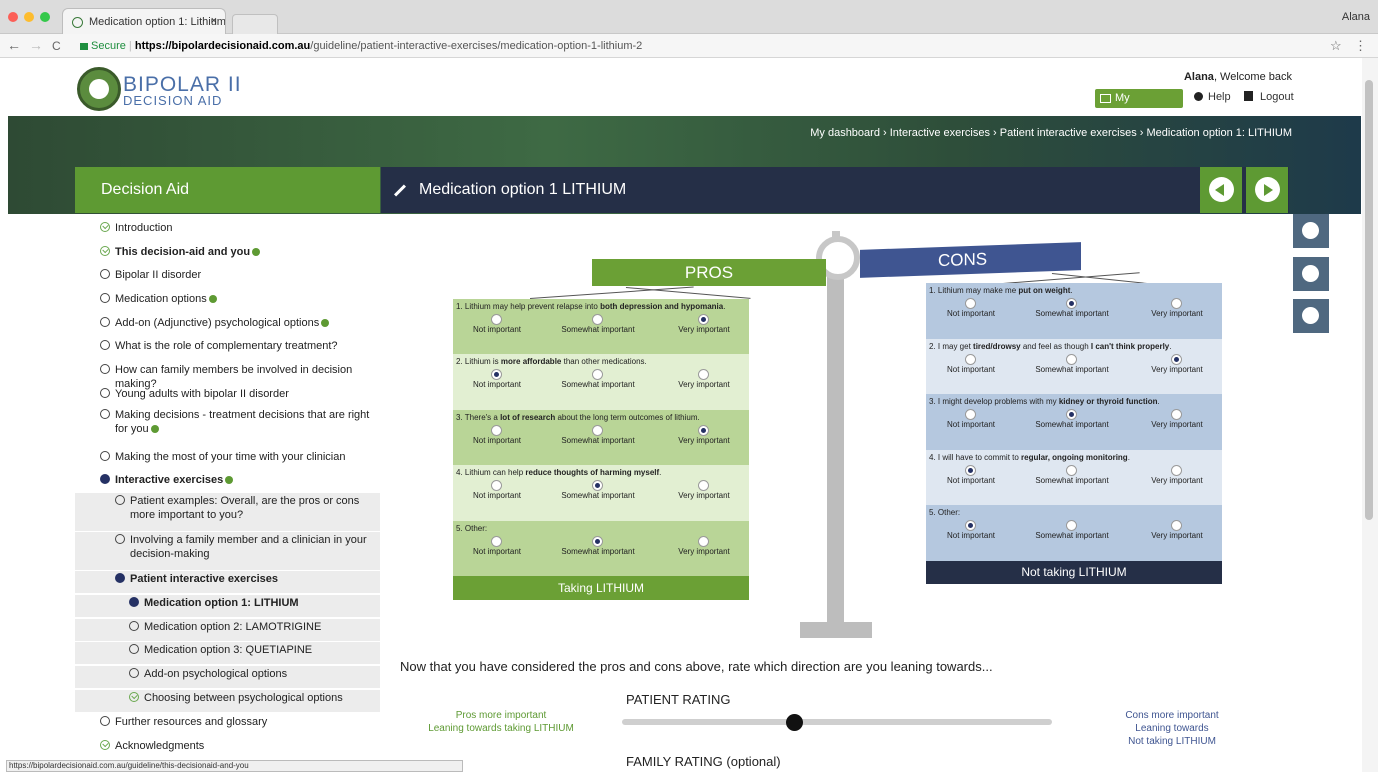 The image size is (1378, 772). What do you see at coordinates (227, 653) in the screenshot?
I see `sidebar-item: Medication option 3: QUETIAPINE` at bounding box center [227, 653].